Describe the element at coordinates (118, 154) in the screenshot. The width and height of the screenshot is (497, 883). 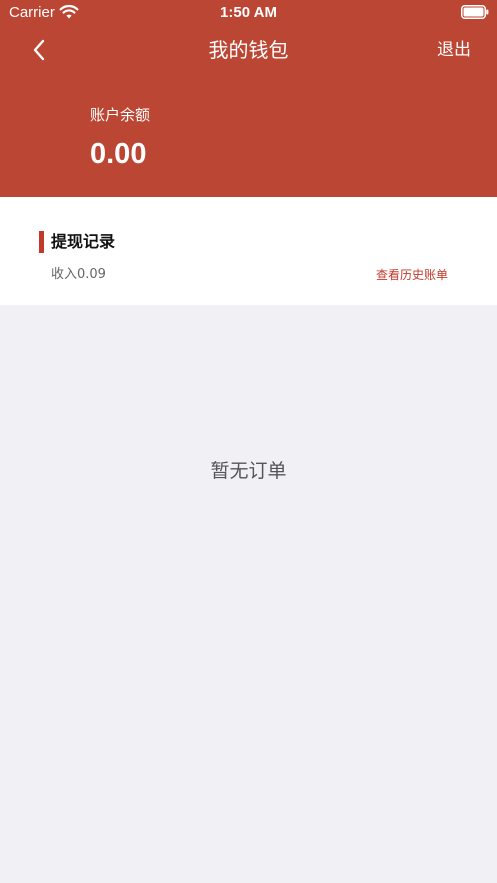
I see `balance-amount: 0.00` at that location.